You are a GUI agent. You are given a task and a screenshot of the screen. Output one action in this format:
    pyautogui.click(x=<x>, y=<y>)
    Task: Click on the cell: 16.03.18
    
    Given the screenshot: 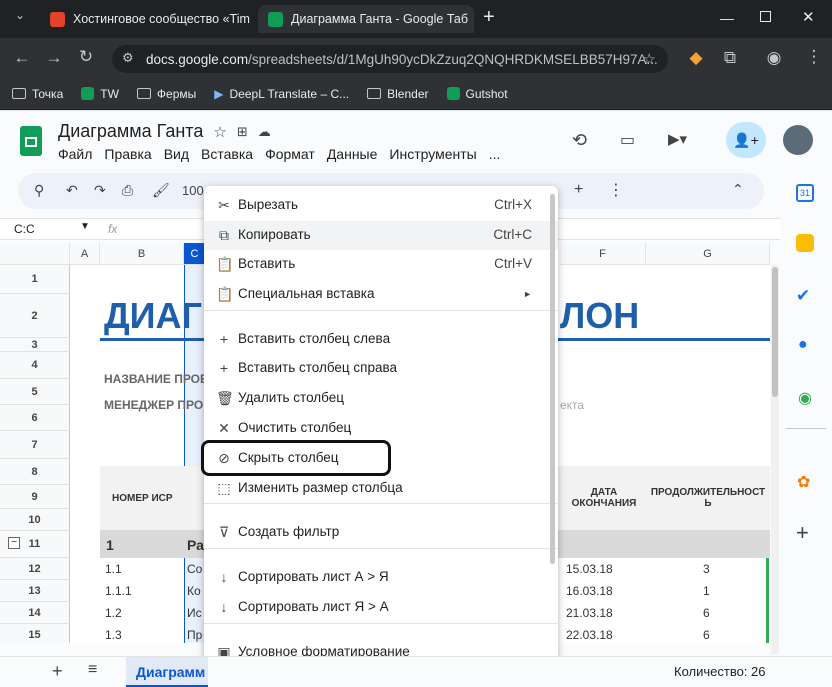 What is the action you would take?
    pyautogui.click(x=589, y=591)
    